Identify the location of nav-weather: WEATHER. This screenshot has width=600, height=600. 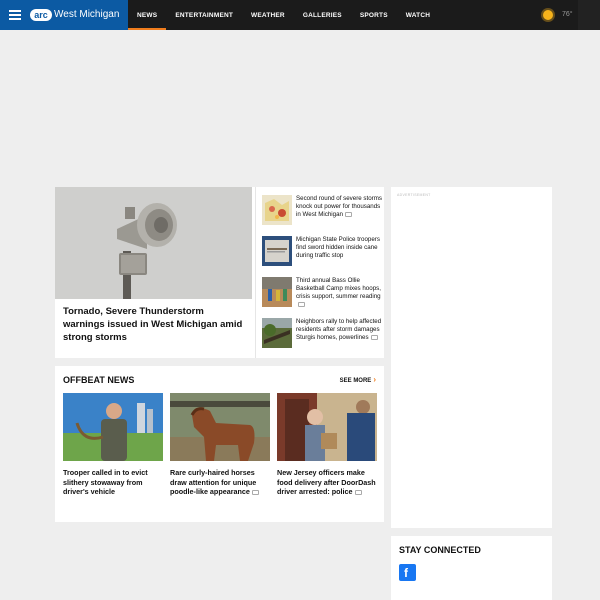
(268, 15).